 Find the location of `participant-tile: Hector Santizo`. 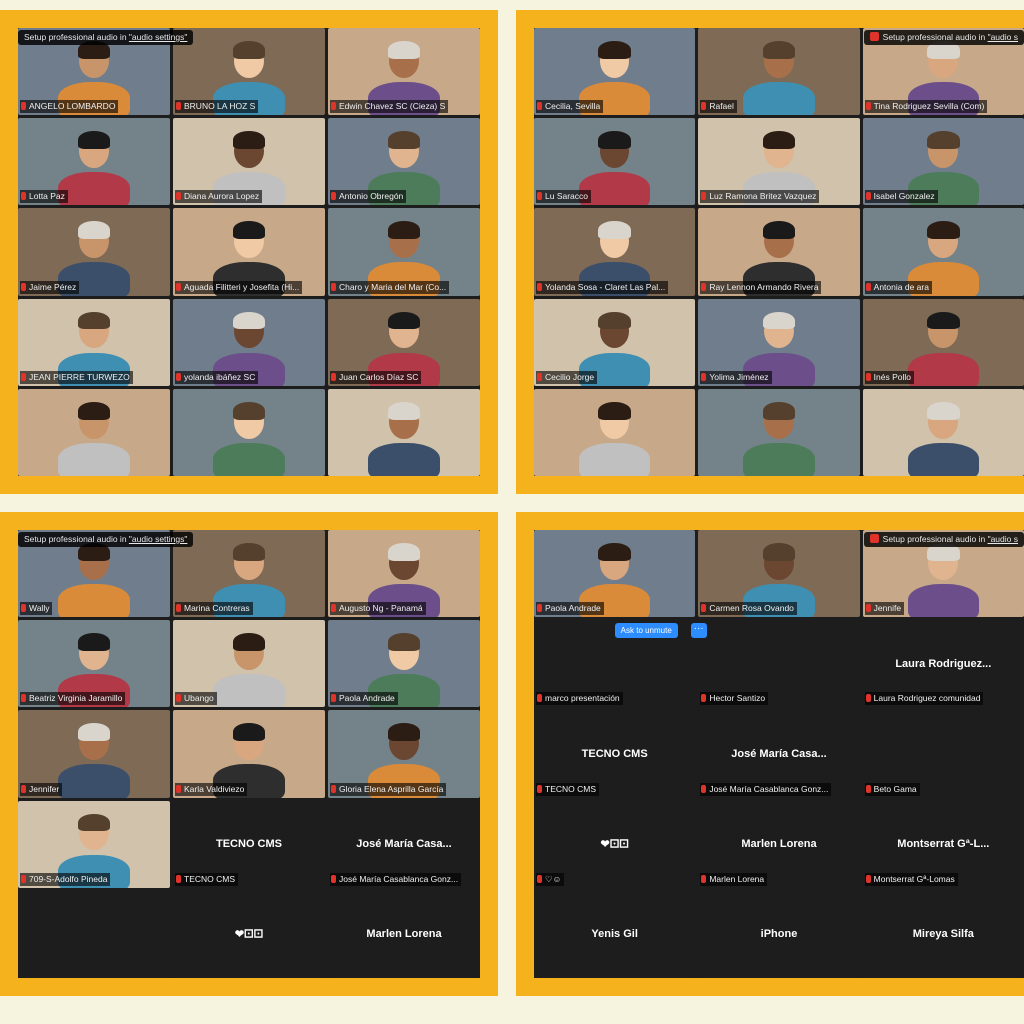

participant-tile: Hector Santizo is located at coordinates (779, 664).